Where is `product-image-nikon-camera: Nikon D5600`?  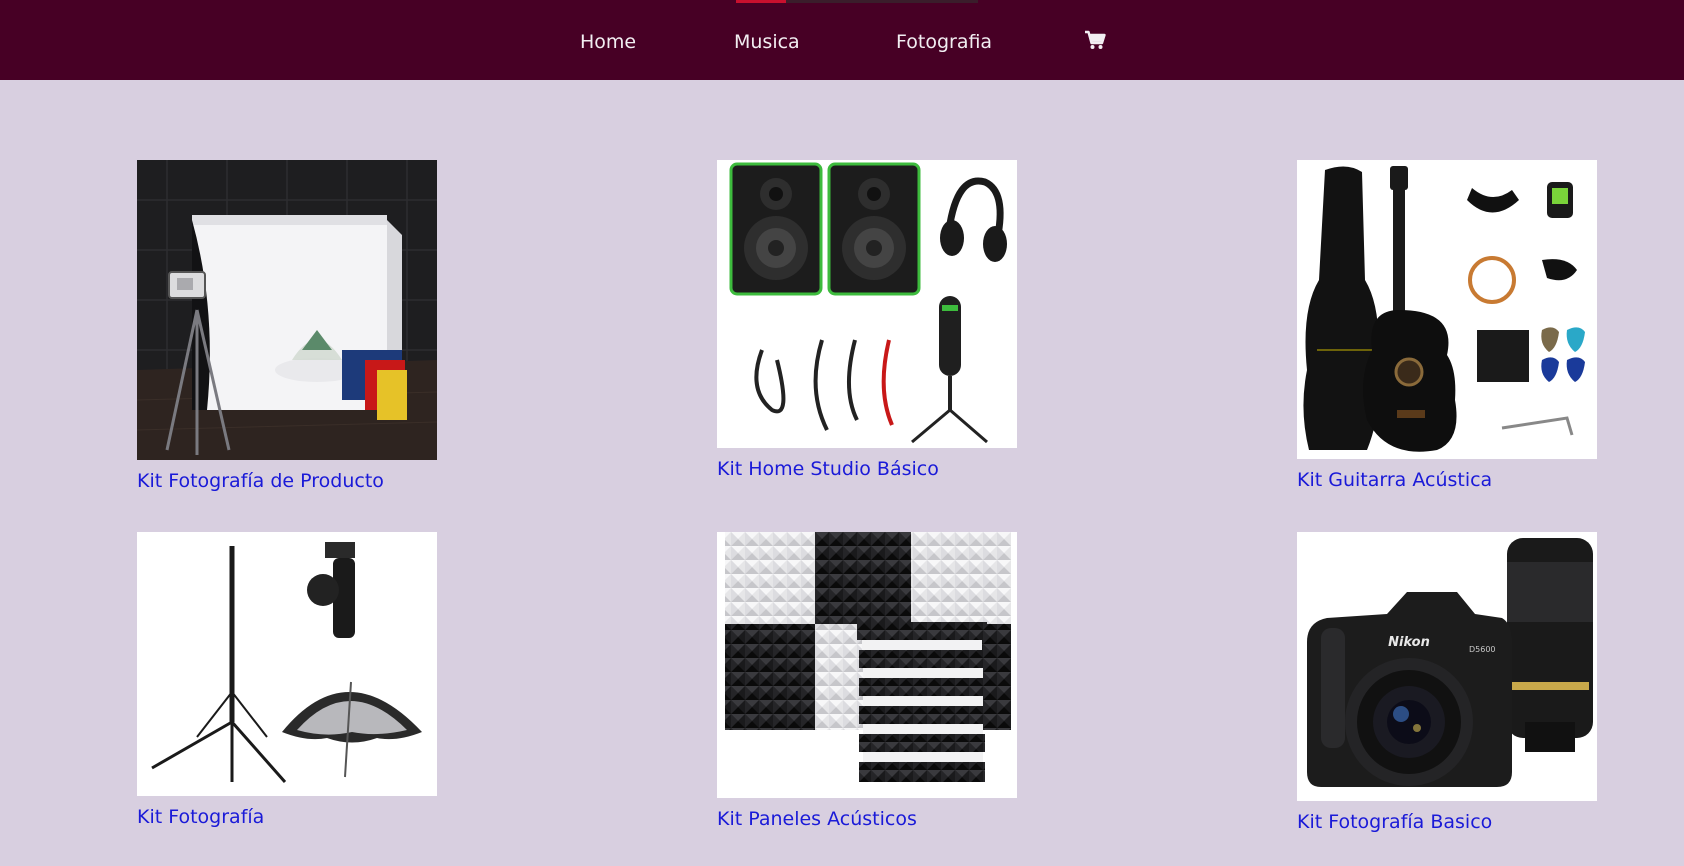
product-image-nikon-camera: Nikon D5600 is located at coordinates (1447, 666).